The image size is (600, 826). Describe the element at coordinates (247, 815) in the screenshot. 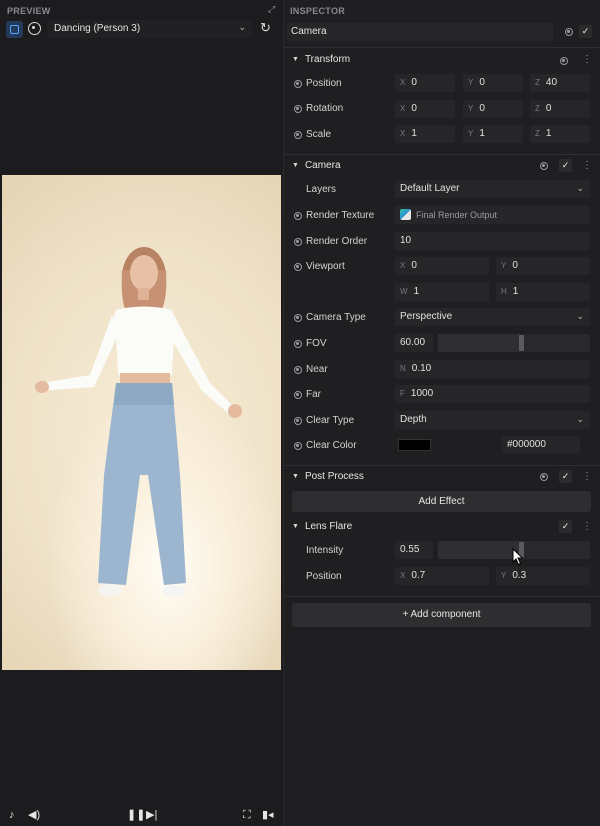

I see `screenshot-icon: ⛶` at that location.